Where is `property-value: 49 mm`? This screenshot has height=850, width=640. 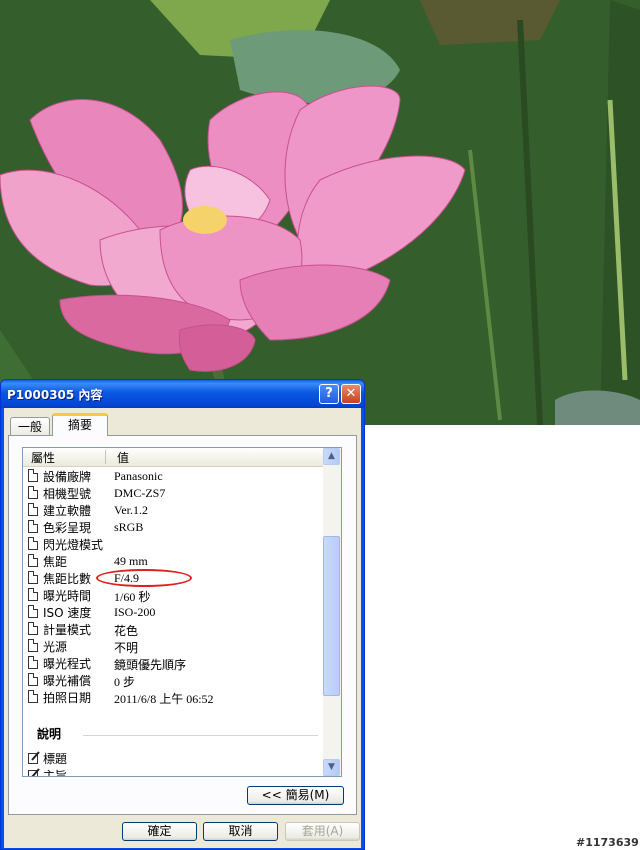 property-value: 49 mm is located at coordinates (131, 561).